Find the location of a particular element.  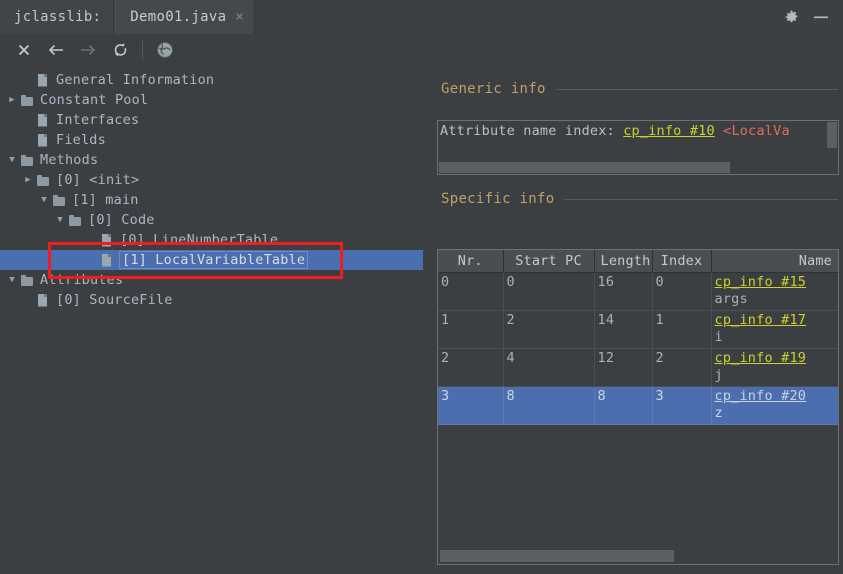

column-header-name: Name is located at coordinates (774, 261).